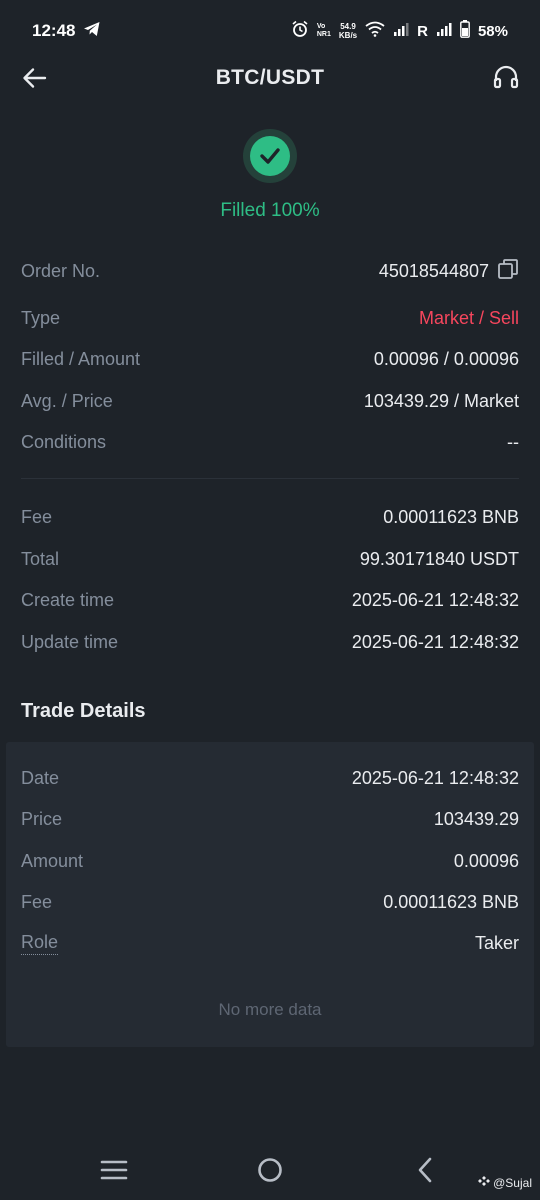  What do you see at coordinates (270, 517) in the screenshot?
I see `detail-row-fee: Fee 0.00011623 BNB` at bounding box center [270, 517].